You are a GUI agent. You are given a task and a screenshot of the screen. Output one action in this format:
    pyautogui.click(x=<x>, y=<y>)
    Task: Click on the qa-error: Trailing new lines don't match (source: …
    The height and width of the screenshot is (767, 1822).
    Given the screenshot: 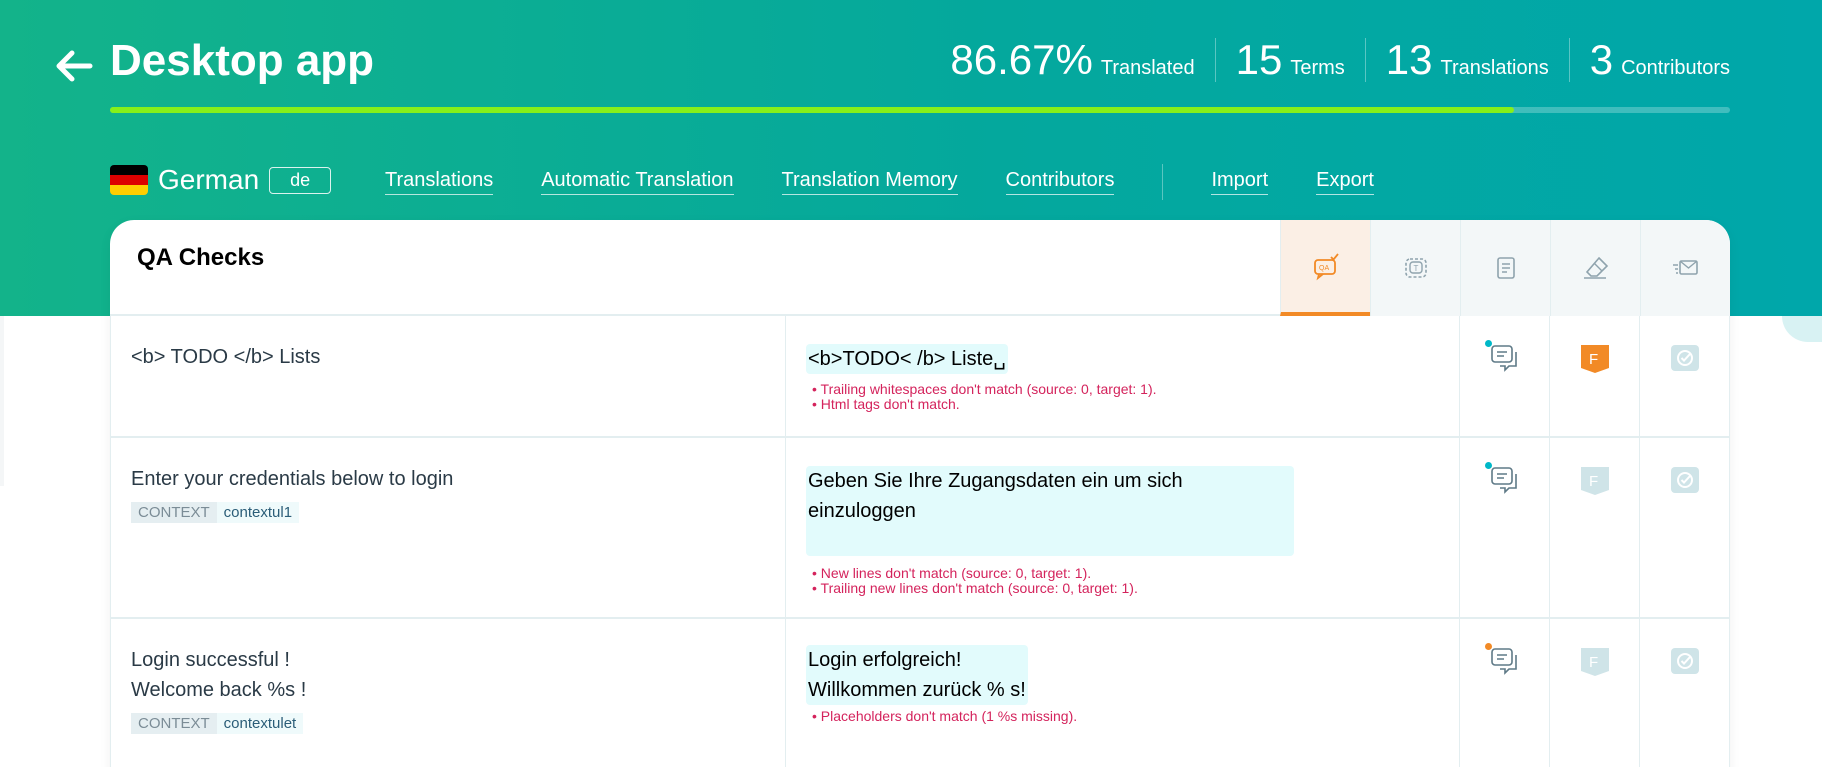 What is the action you would take?
    pyautogui.click(x=975, y=588)
    